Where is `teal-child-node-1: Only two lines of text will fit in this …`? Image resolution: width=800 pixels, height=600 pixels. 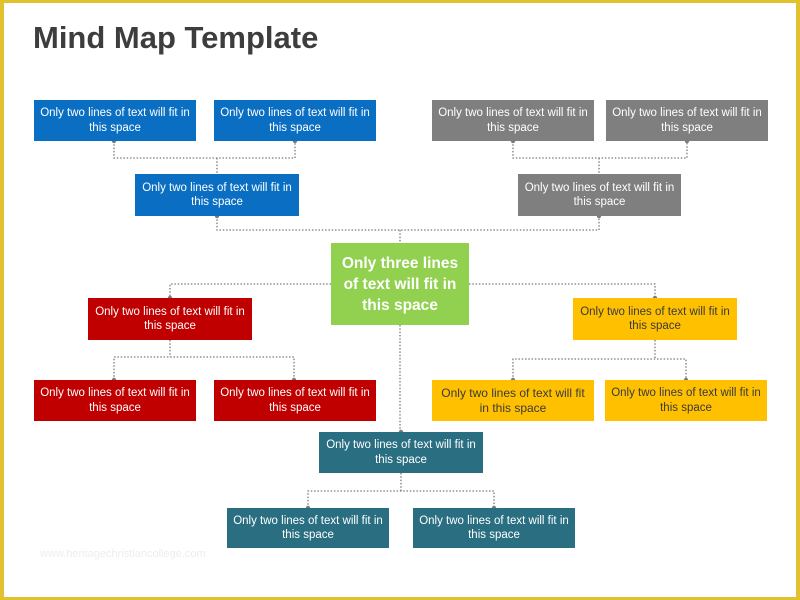 teal-child-node-1: Only two lines of text will fit in this … is located at coordinates (308, 528).